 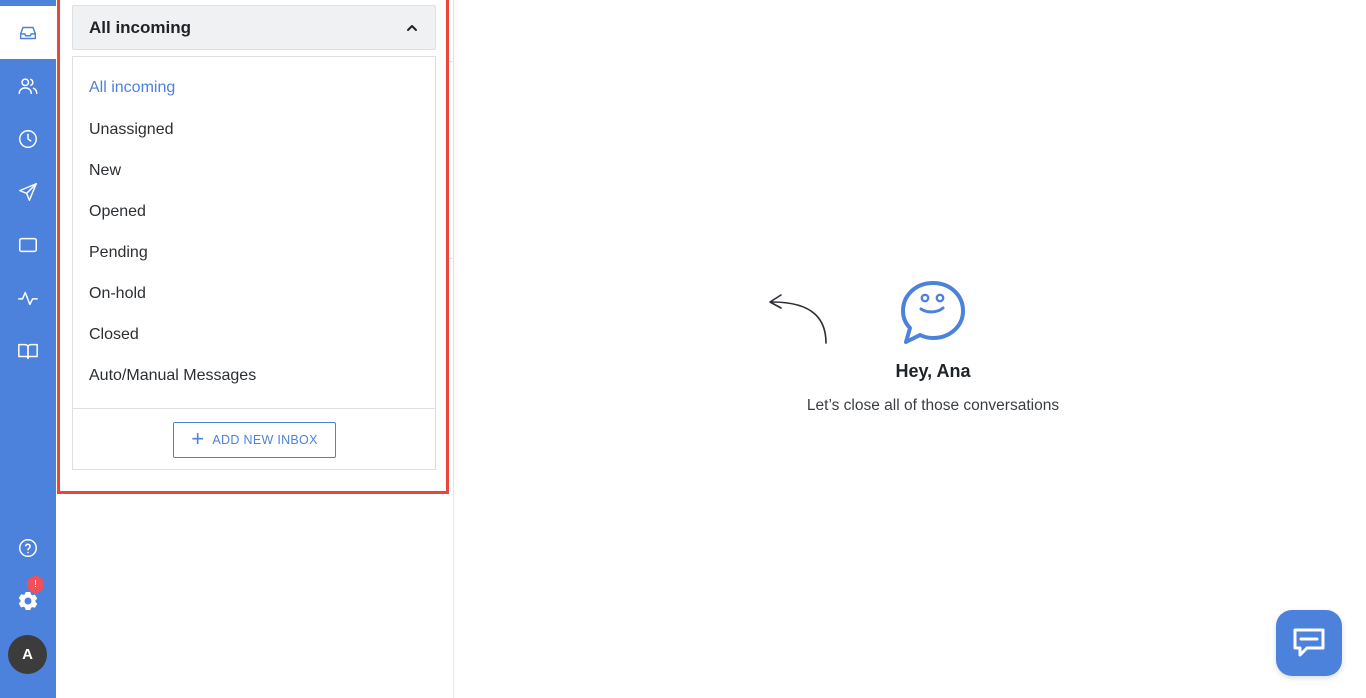 I want to click on inbox-option-all-incoming: All incoming, so click(x=132, y=88).